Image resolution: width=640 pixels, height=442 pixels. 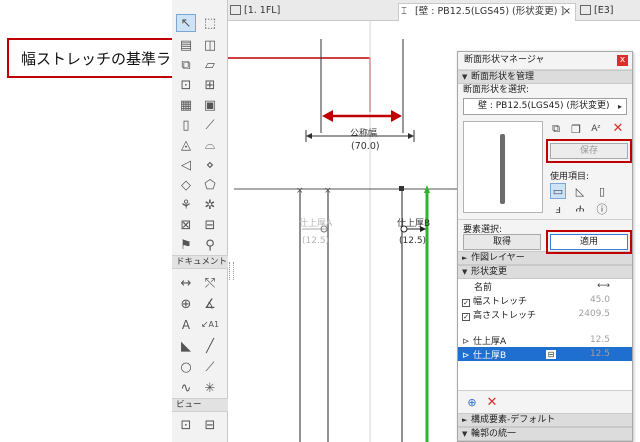 What do you see at coordinates (210, 105) in the screenshot?
I see `object-tool-icon: ▣` at bounding box center [210, 105].